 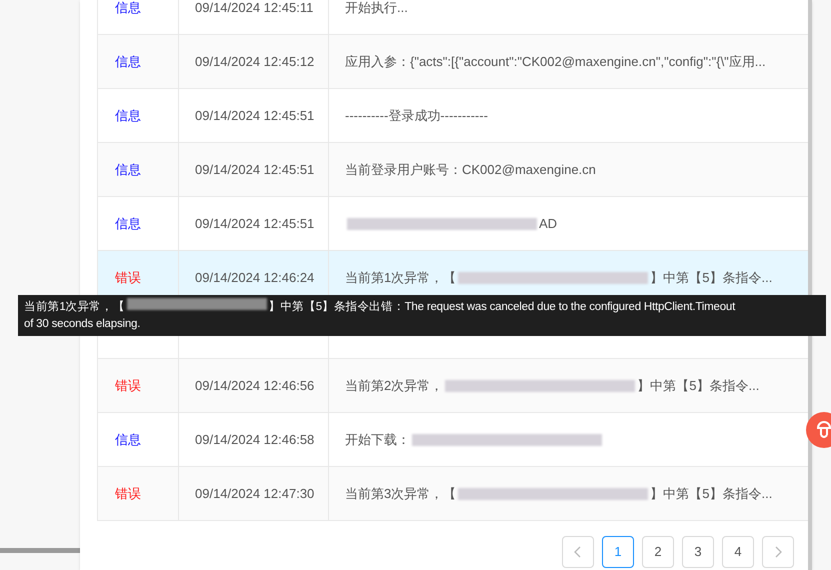 I want to click on chevron-right-icon, so click(x=778, y=552).